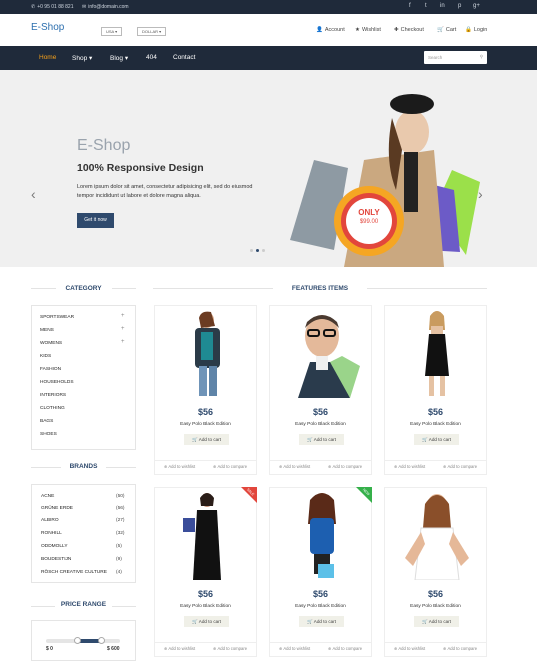  Describe the element at coordinates (120, 508) in the screenshot. I see `brand-count: (56)` at that location.